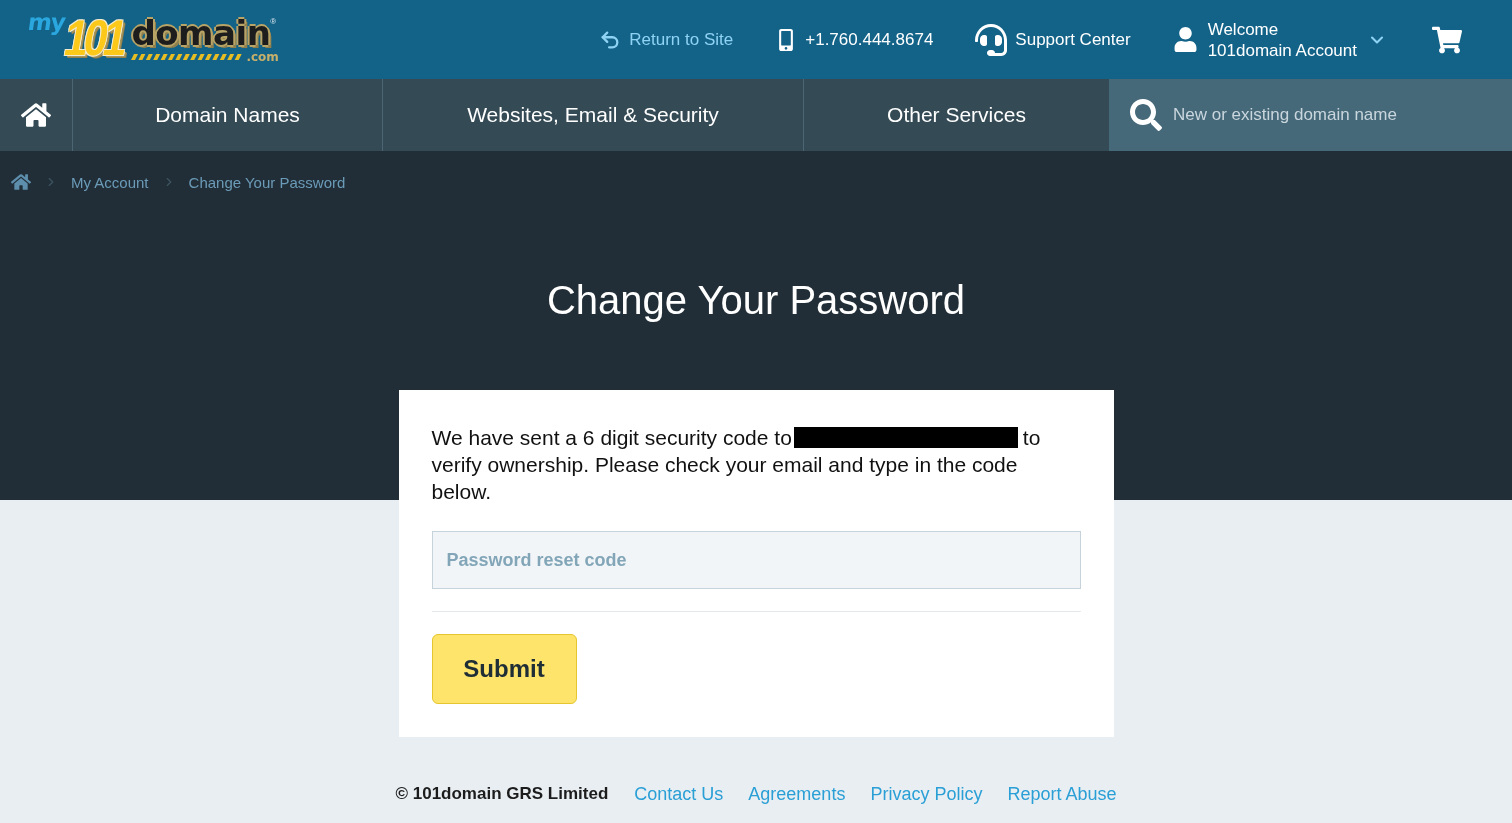 The height and width of the screenshot is (823, 1512). I want to click on support-link: Support Center, so click(1053, 39).